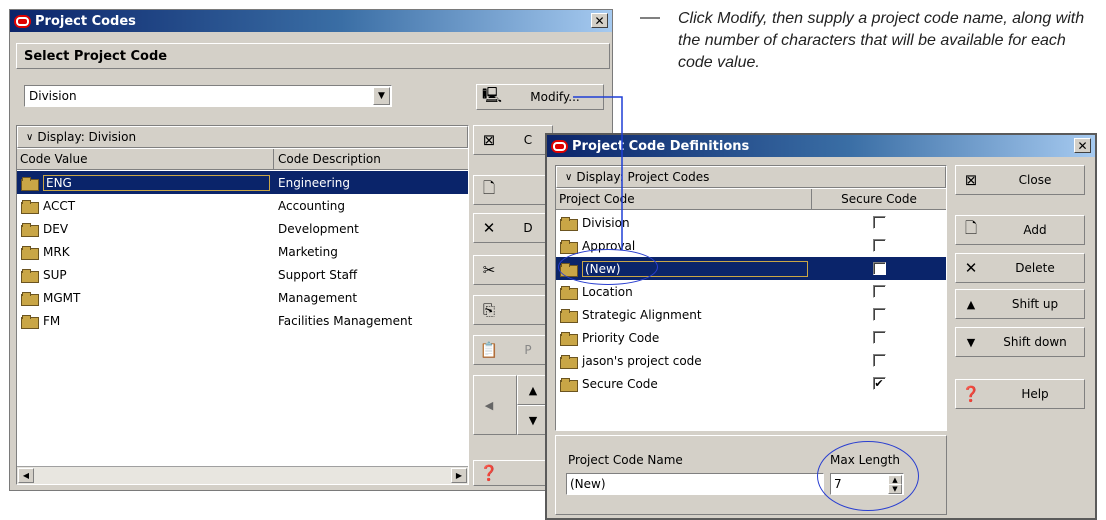  What do you see at coordinates (513, 270) in the screenshot?
I see `cut-button: ✂` at bounding box center [513, 270].